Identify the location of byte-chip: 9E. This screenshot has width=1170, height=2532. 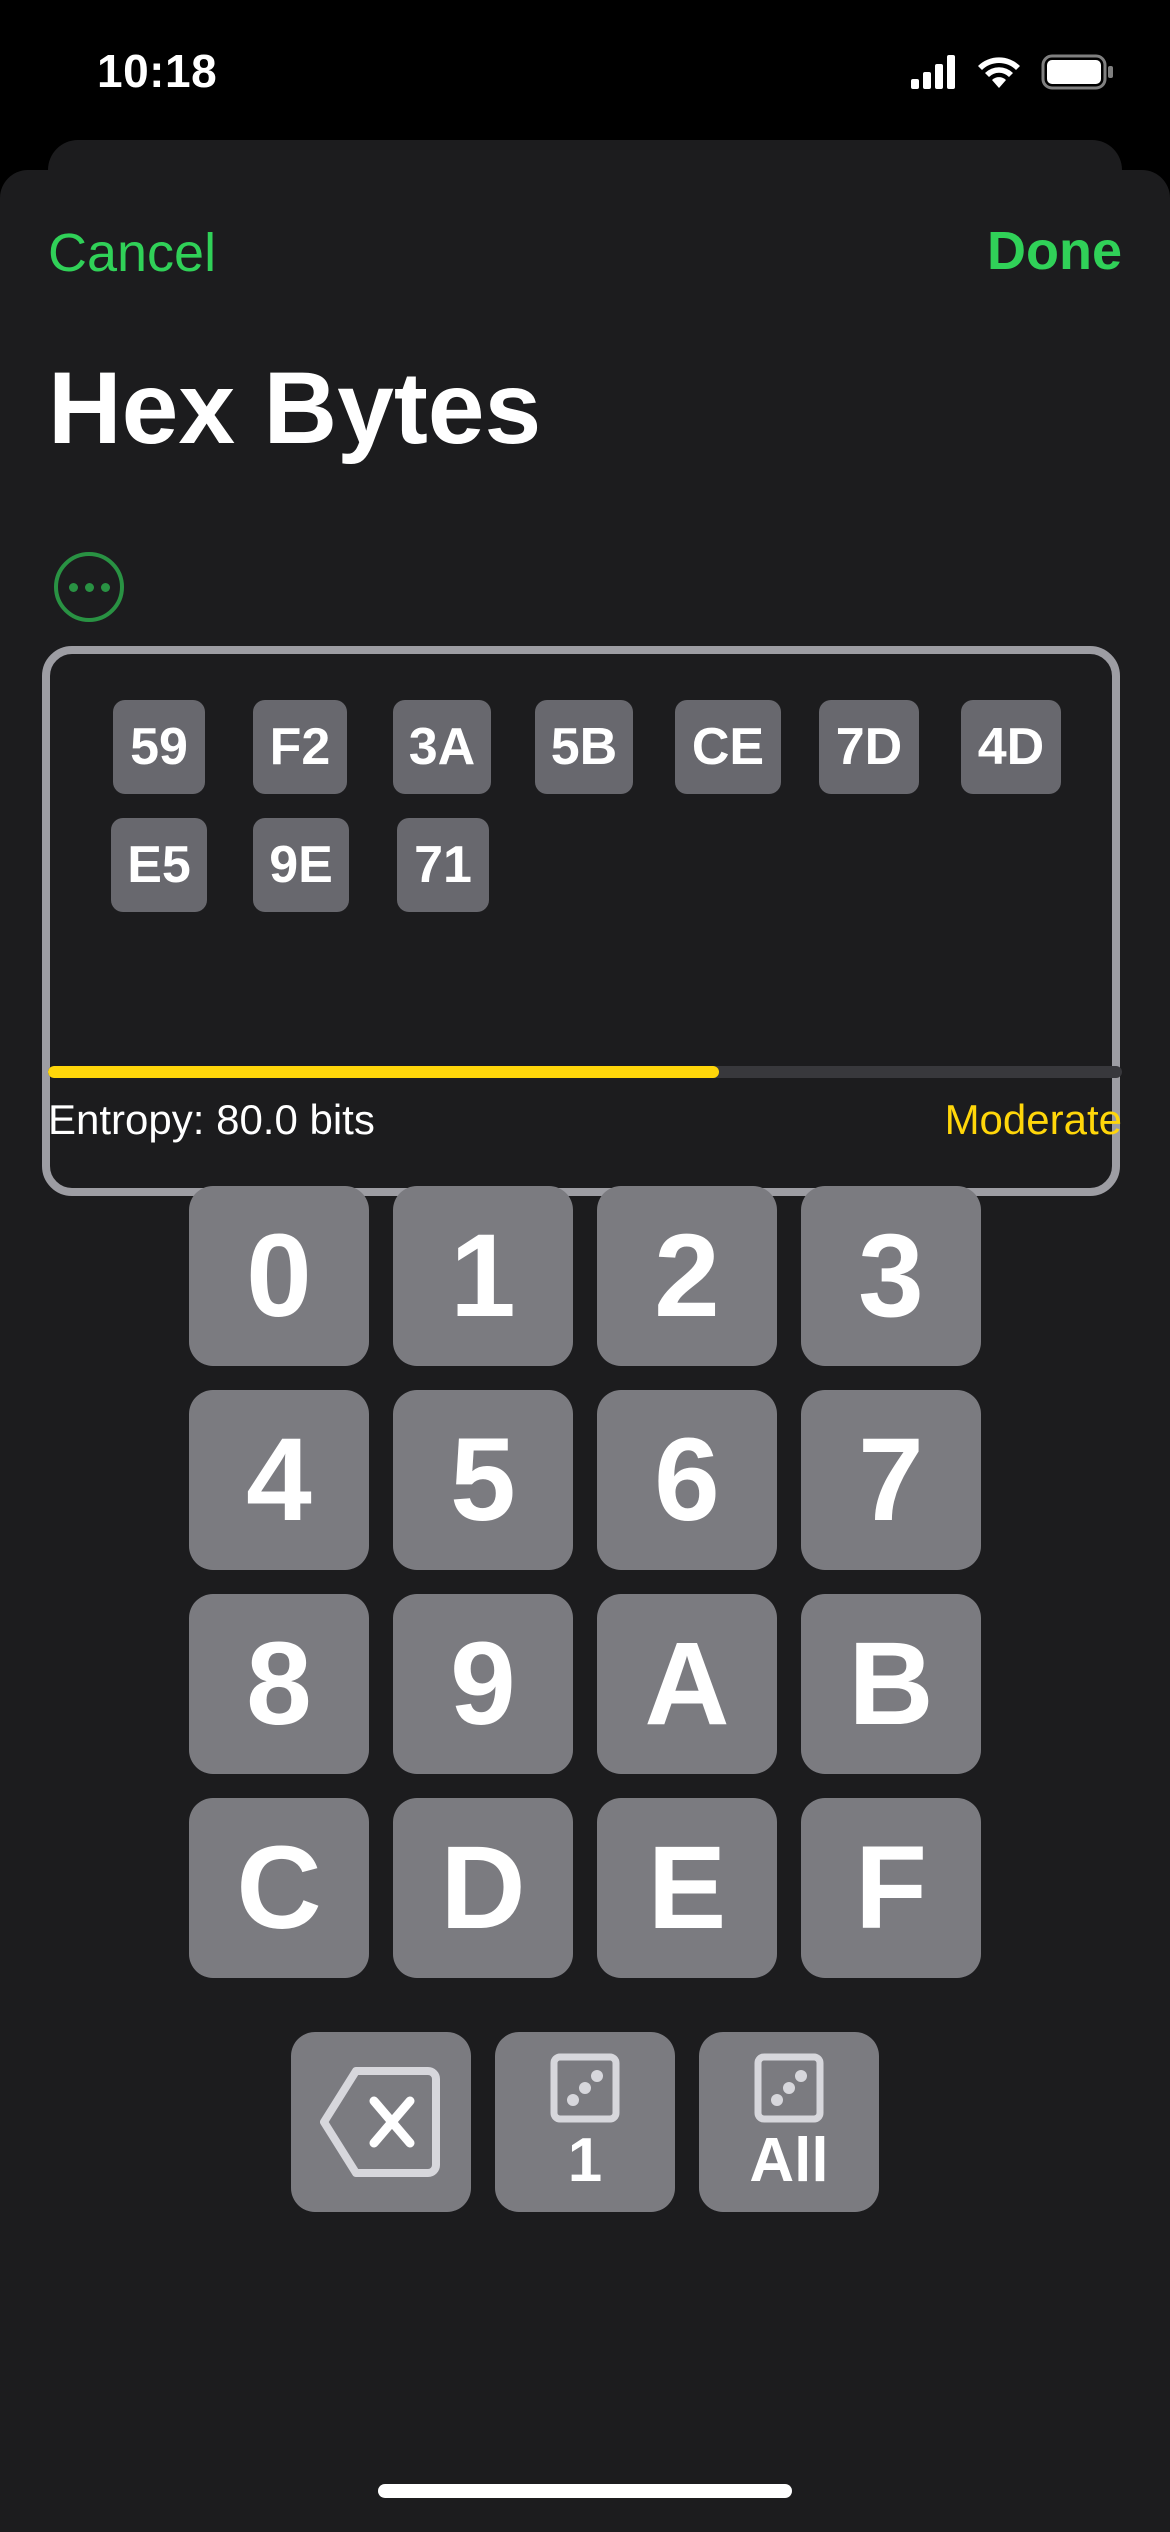
(301, 865).